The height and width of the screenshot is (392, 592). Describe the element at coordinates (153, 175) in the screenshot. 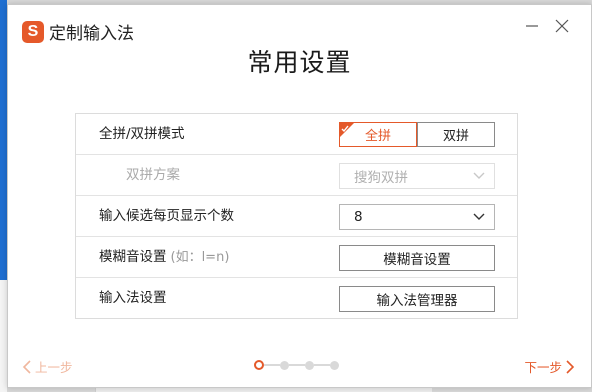

I see `shuangpin-scheme-label: 双拼方案` at that location.